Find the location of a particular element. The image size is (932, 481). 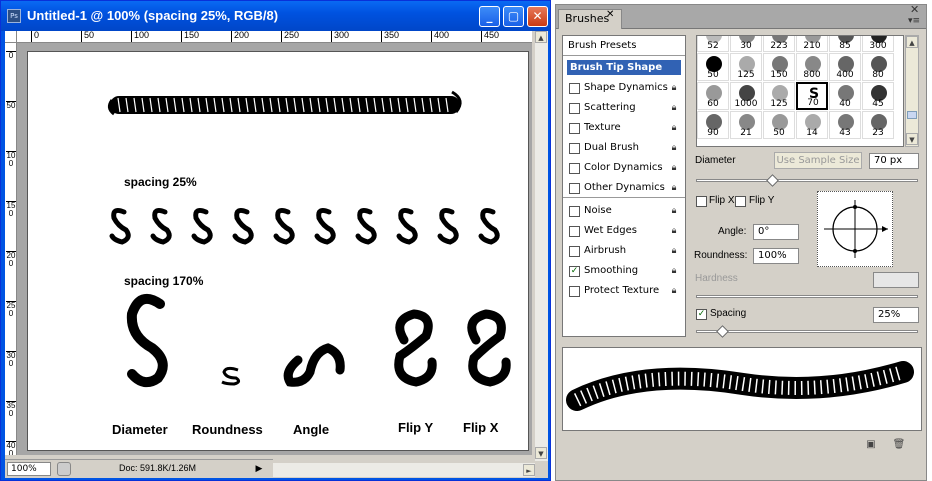

ruler-tick: 0 is located at coordinates (11, 55).